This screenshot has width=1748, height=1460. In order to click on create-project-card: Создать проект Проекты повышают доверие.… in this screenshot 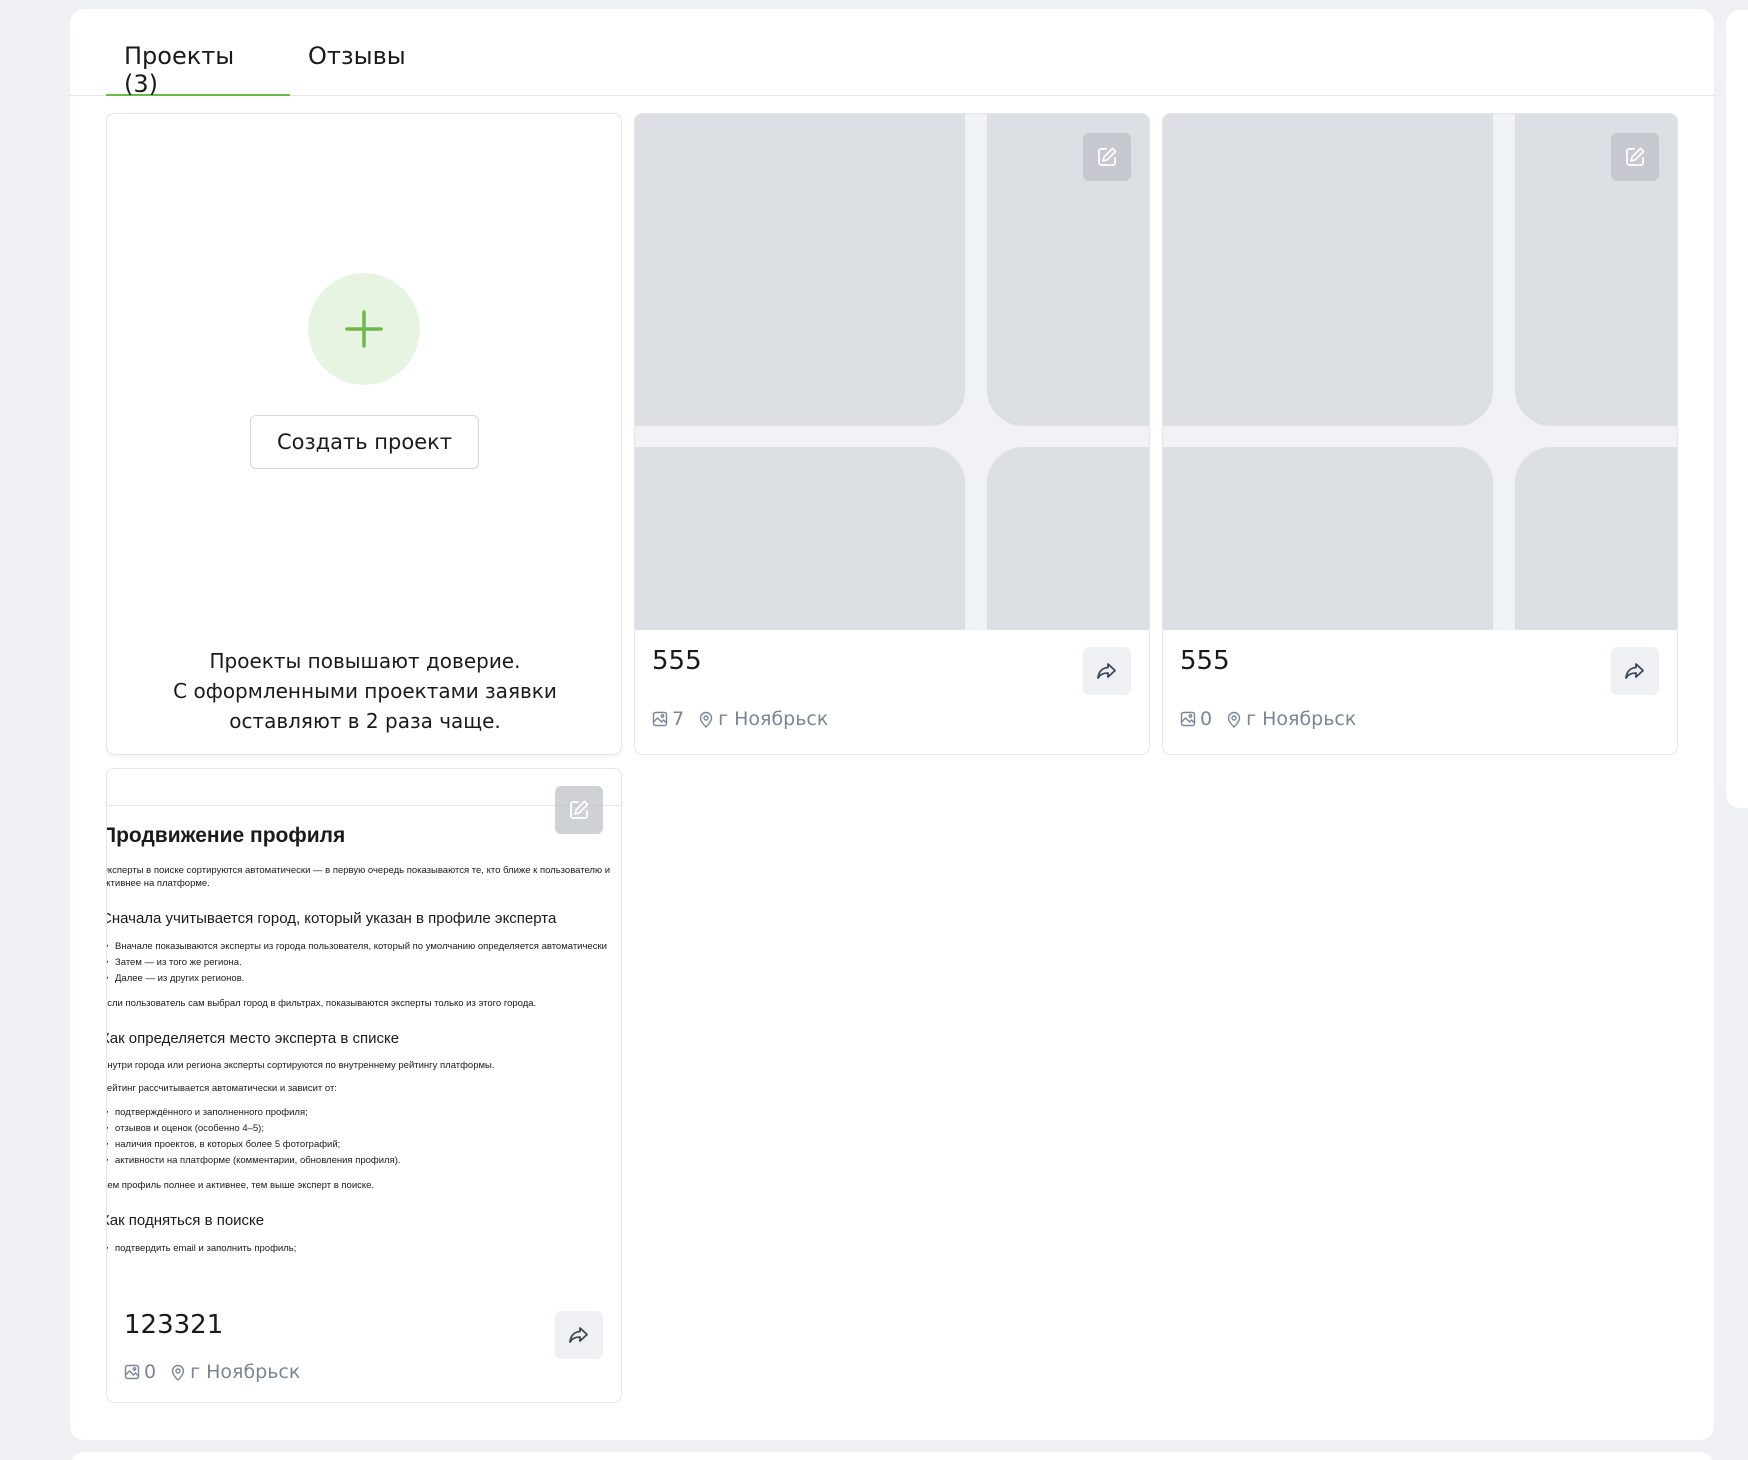, I will do `click(364, 434)`.